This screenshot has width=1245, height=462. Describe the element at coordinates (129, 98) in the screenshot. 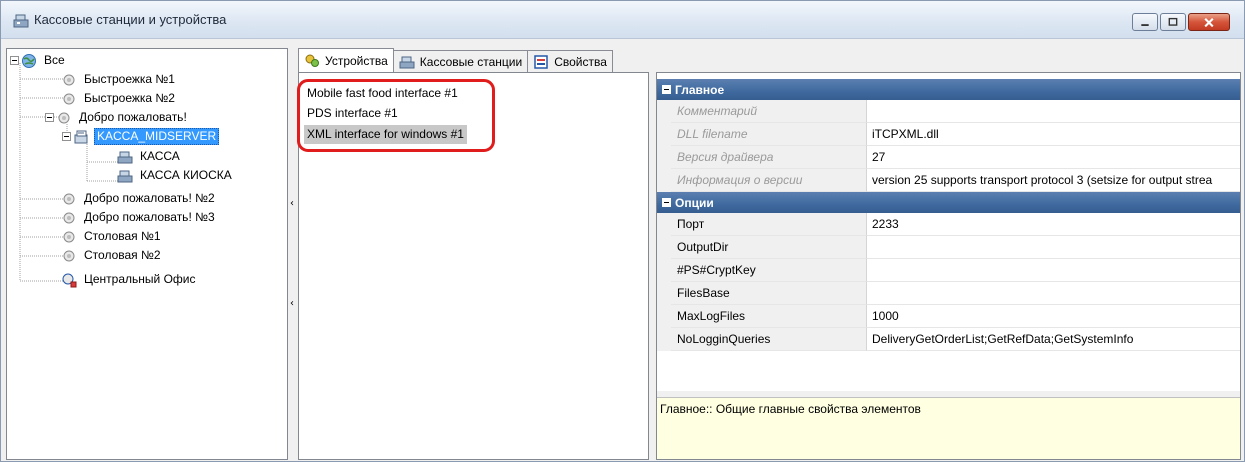

I see `tree-item-label: Быстроежка №2` at that location.